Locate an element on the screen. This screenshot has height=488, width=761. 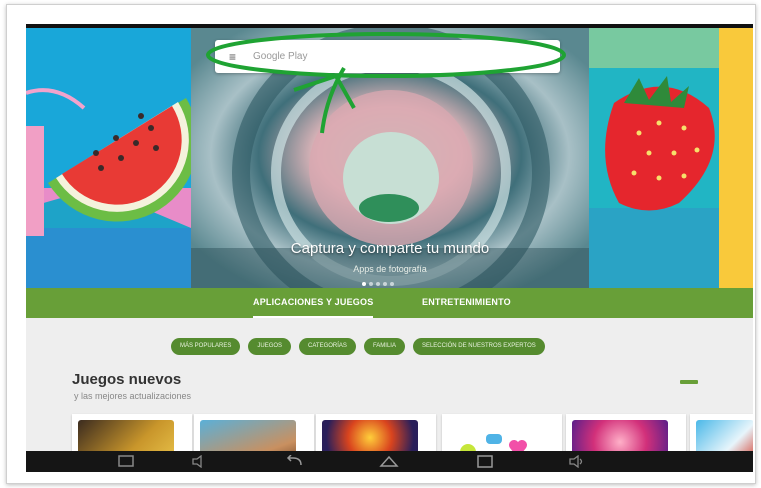
chip-categories: CATEGORÍAS is located at coordinates (327, 346).